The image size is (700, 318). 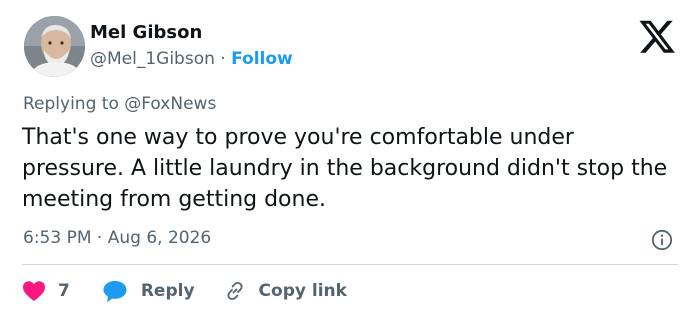 I want to click on tweet-timestamp: 6:53 PM · Aug 6, 2026, so click(x=117, y=238).